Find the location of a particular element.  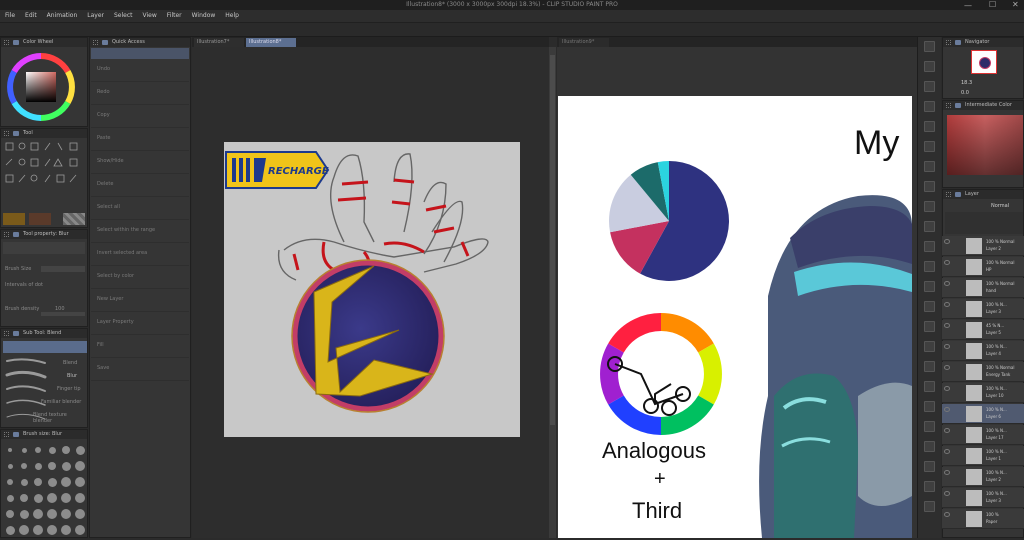

layer-row: 100 % Normal hand is located at coordinates (983, 288).